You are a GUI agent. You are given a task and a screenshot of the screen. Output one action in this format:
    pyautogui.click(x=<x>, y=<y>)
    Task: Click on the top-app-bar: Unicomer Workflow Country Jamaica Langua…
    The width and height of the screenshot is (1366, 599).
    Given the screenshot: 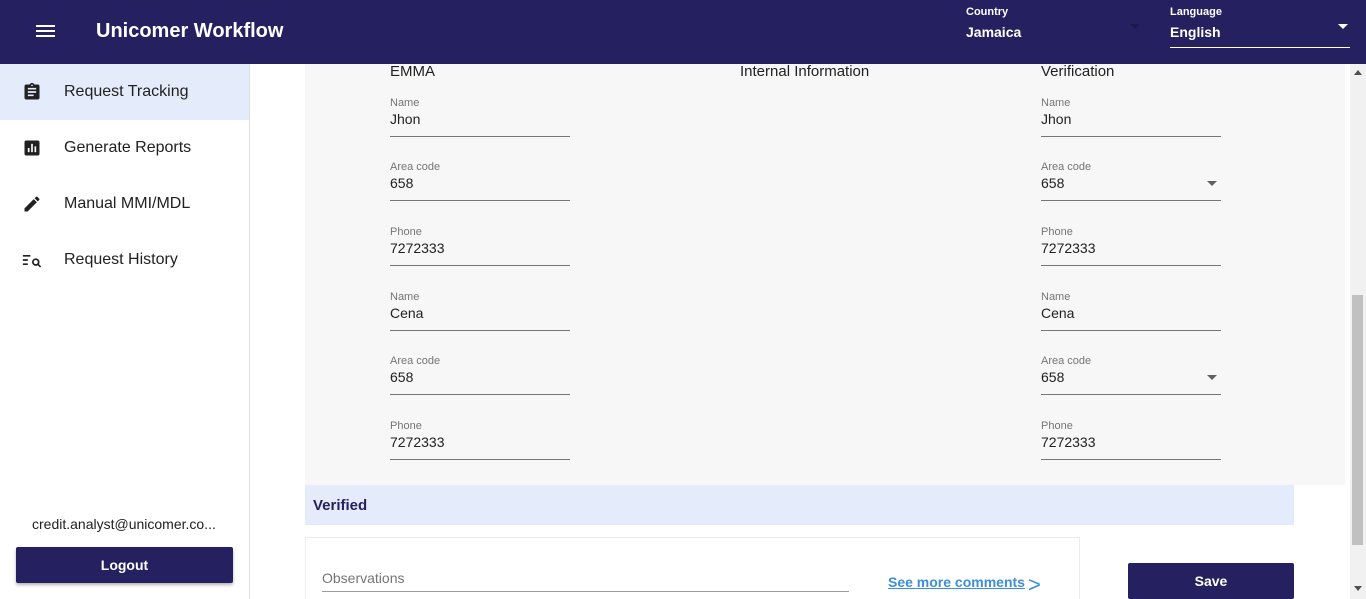 What is the action you would take?
    pyautogui.click(x=683, y=32)
    